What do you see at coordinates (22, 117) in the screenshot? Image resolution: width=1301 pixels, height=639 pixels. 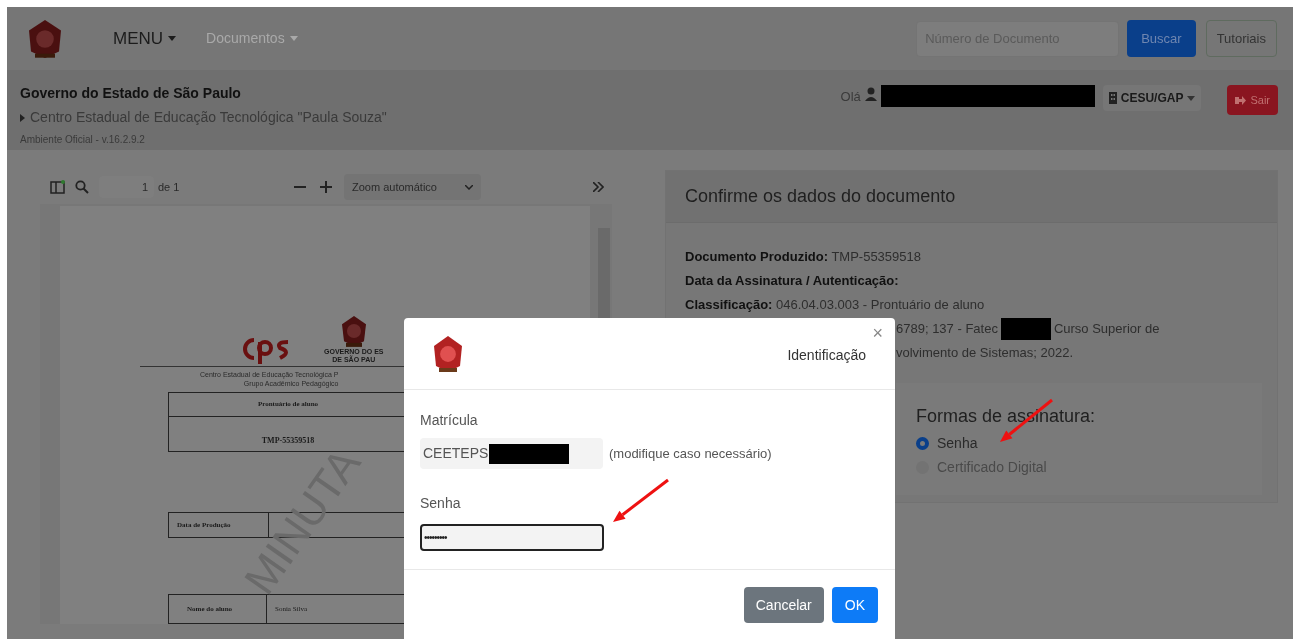 I see `chevron-right-icon` at bounding box center [22, 117].